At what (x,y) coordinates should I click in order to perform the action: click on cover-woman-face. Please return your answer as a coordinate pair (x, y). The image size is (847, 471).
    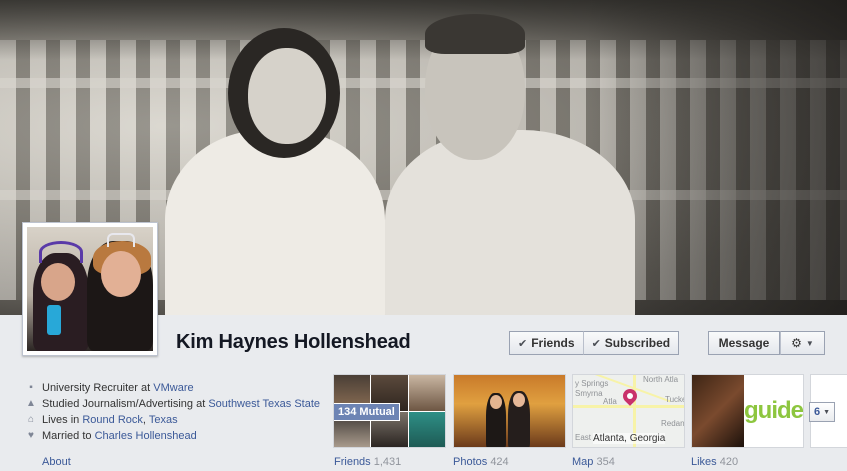
    Looking at the image, I should click on (287, 96).